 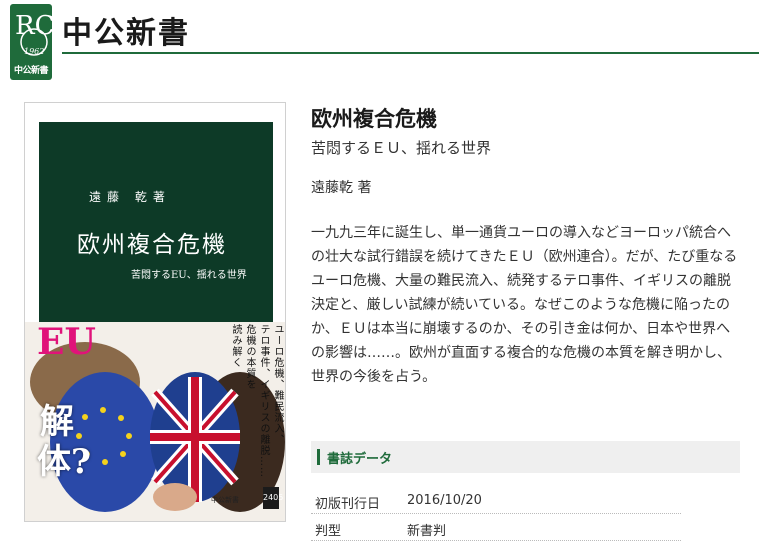 What do you see at coordinates (525, 457) in the screenshot?
I see `bibliographic-data-header: 書誌データ` at bounding box center [525, 457].